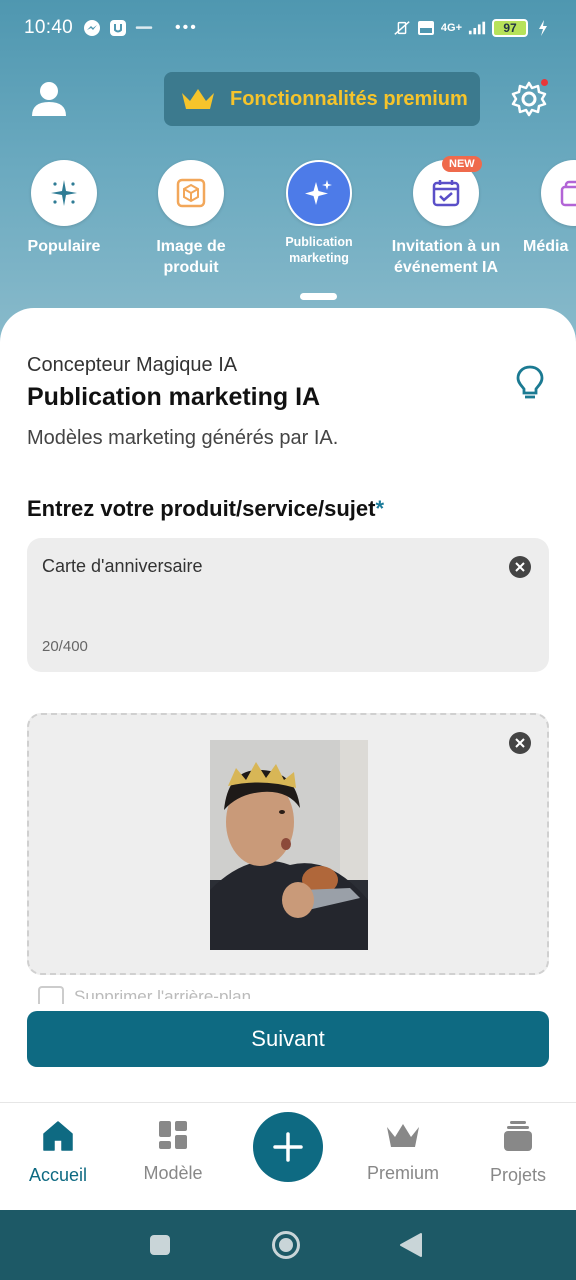 This screenshot has height=1280, width=576. What do you see at coordinates (163, 993) in the screenshot?
I see `remove-background-label: Supprimer l'arrière-plan` at bounding box center [163, 993].